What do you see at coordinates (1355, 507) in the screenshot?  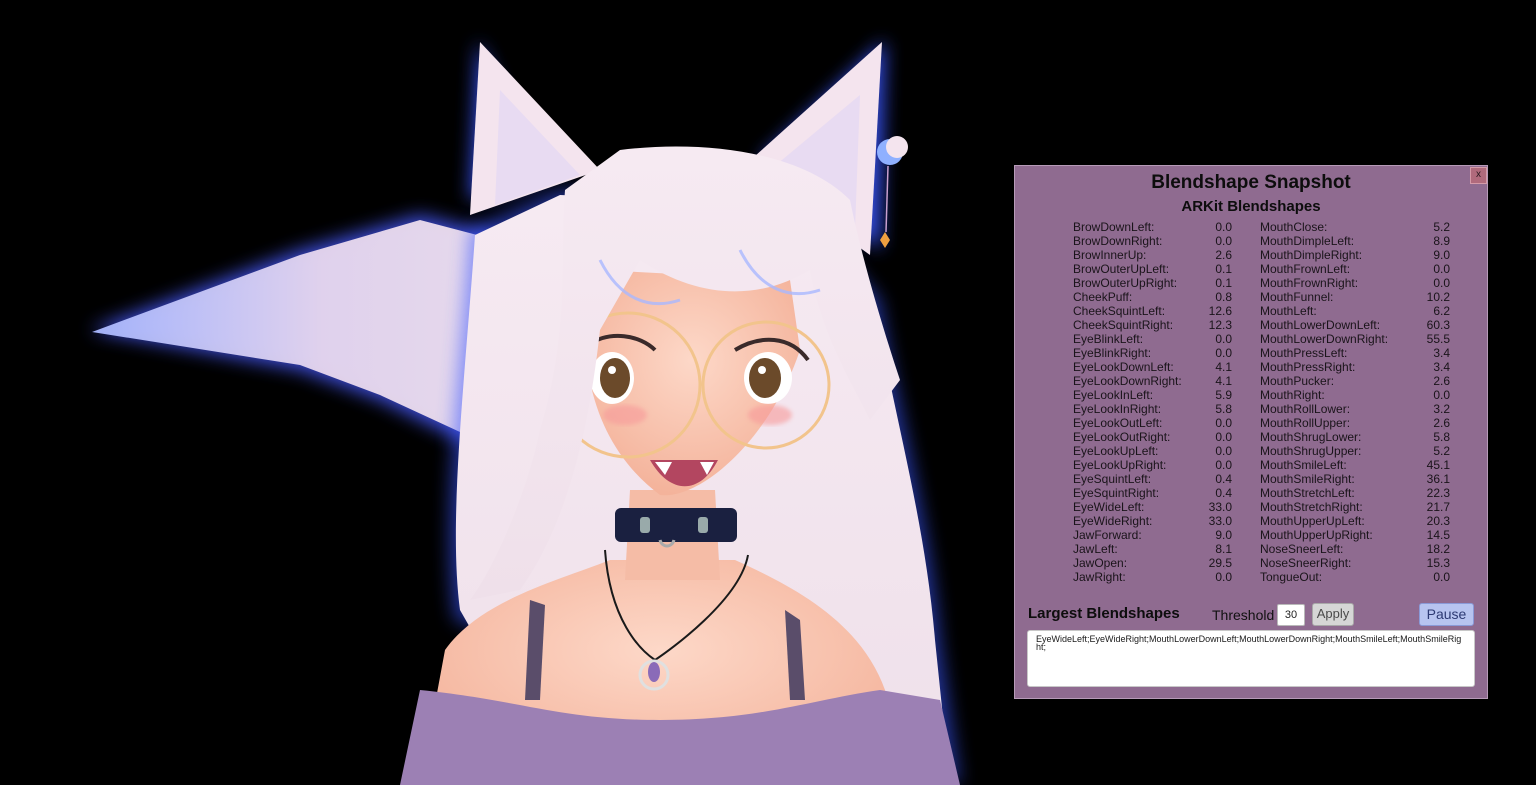 I see `blendshape-row: MouthStretchRight: 21.7` at bounding box center [1355, 507].